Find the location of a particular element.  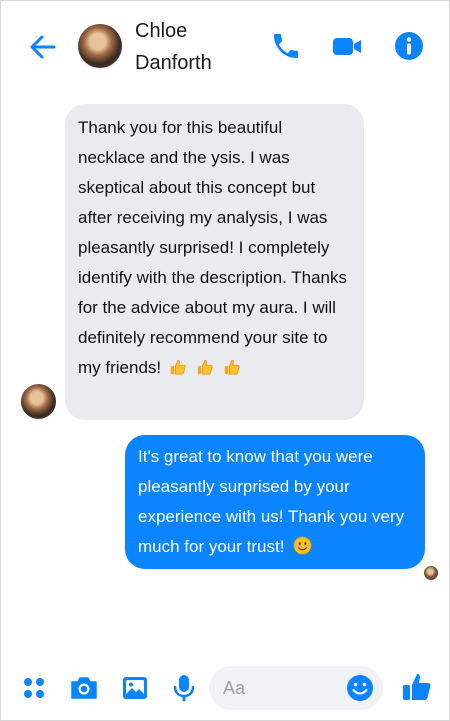

chat-header: Chloe Danforth is located at coordinates (225, 46).